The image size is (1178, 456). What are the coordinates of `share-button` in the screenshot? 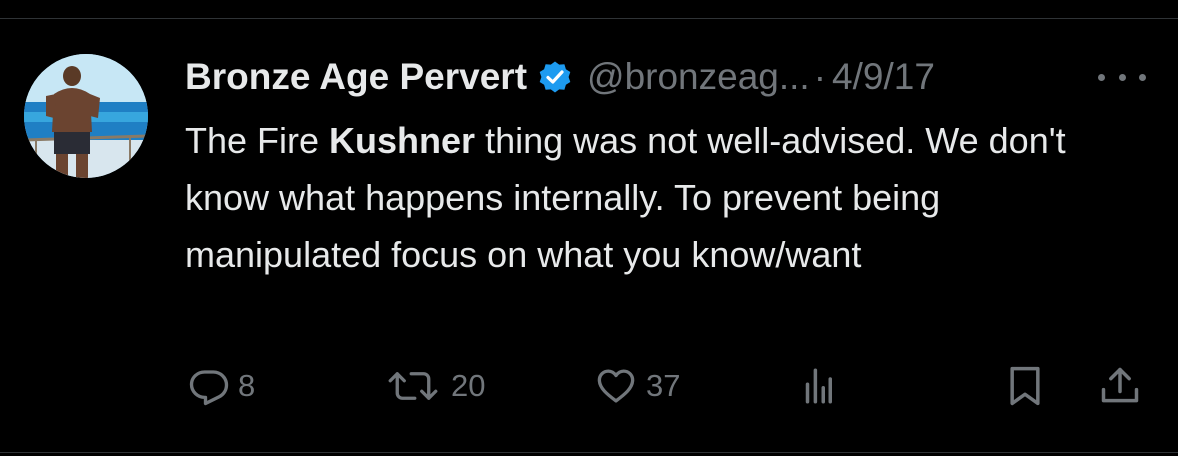 It's located at (1120, 386).